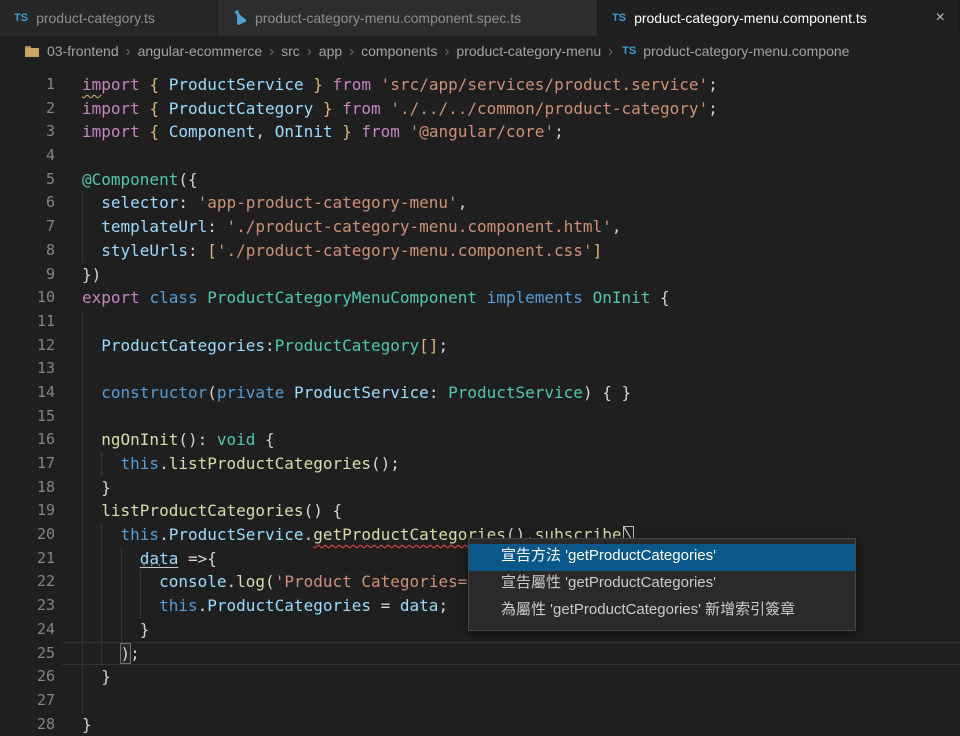  What do you see at coordinates (45, 368) in the screenshot?
I see `line-number: 13` at bounding box center [45, 368].